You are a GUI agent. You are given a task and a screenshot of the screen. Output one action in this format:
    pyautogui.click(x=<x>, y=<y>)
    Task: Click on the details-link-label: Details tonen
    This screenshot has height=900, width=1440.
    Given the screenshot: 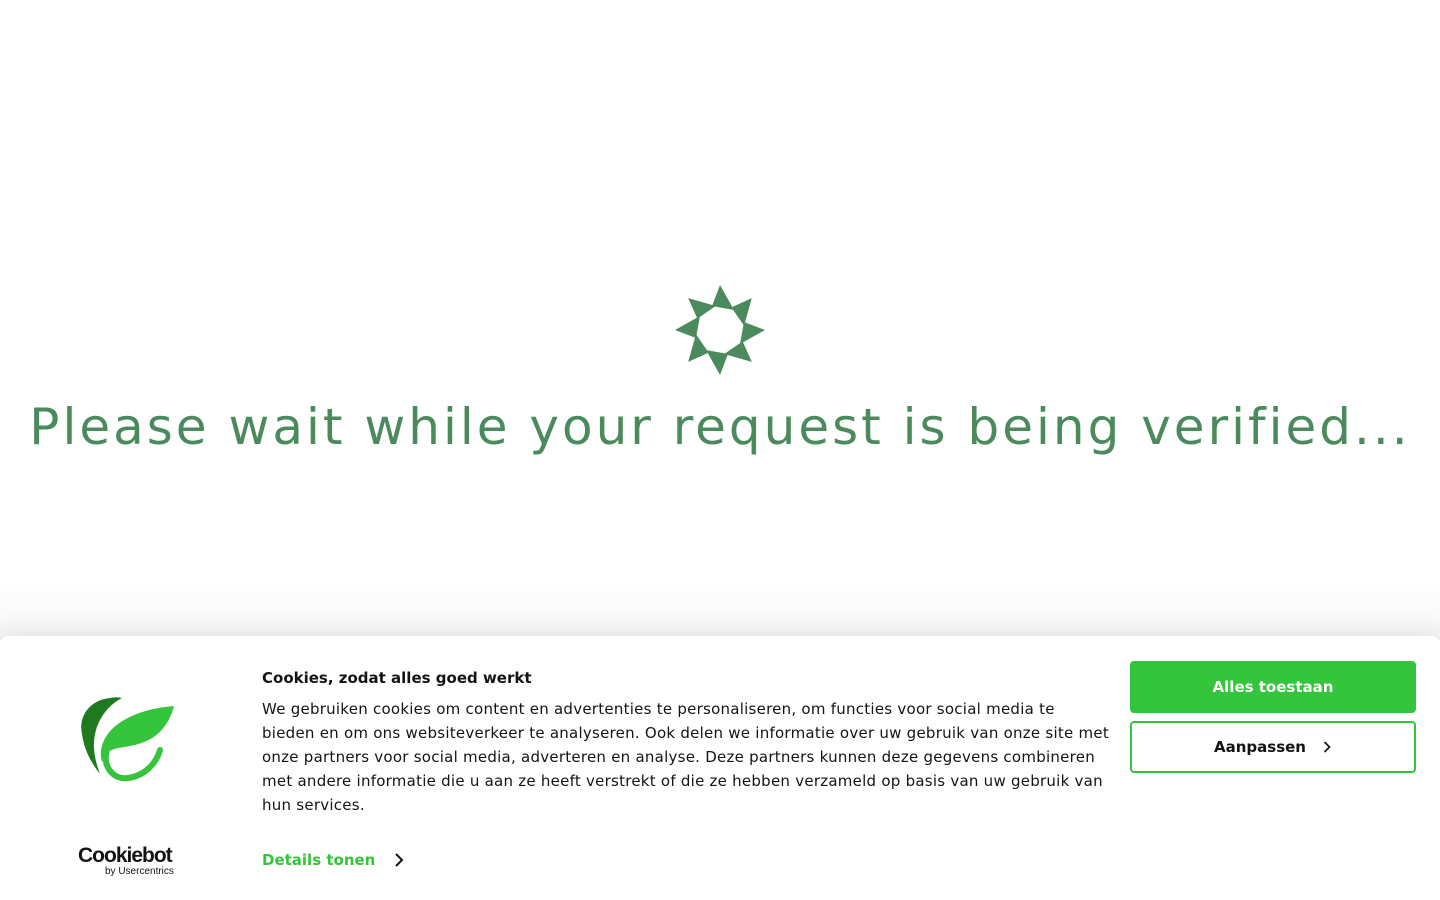 What is the action you would take?
    pyautogui.click(x=319, y=860)
    